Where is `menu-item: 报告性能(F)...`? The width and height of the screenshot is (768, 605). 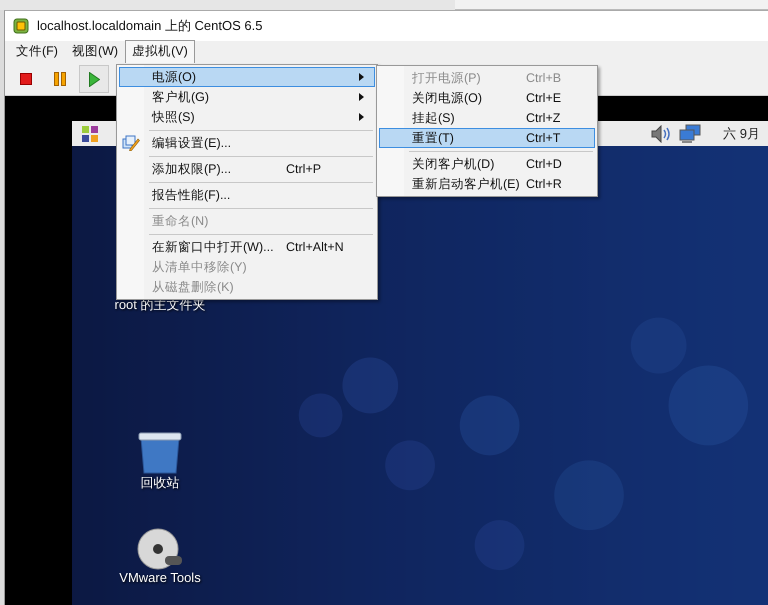 menu-item: 报告性能(F)... is located at coordinates (247, 195).